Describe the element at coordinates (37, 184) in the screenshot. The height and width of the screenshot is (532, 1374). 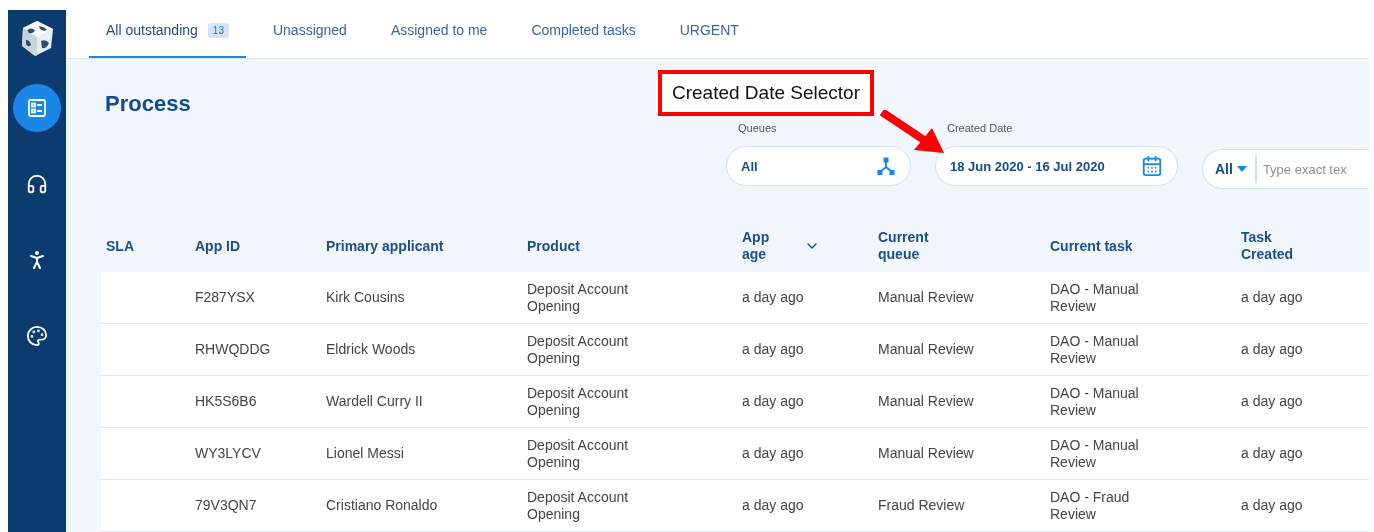
I see `headphones-icon` at that location.